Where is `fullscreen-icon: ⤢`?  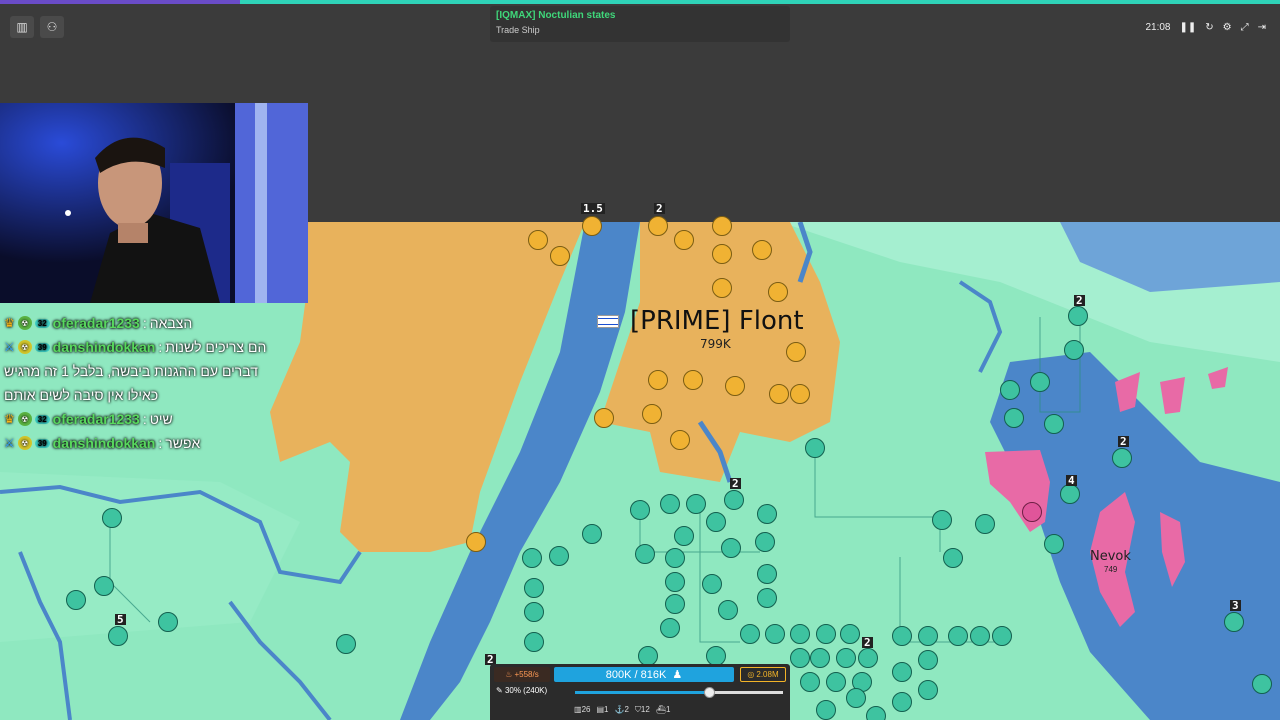 fullscreen-icon: ⤢ is located at coordinates (1245, 27).